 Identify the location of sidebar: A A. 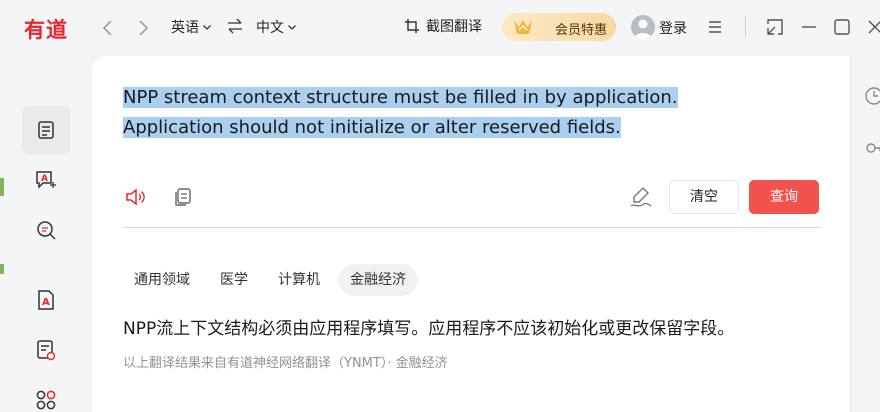
(46, 234).